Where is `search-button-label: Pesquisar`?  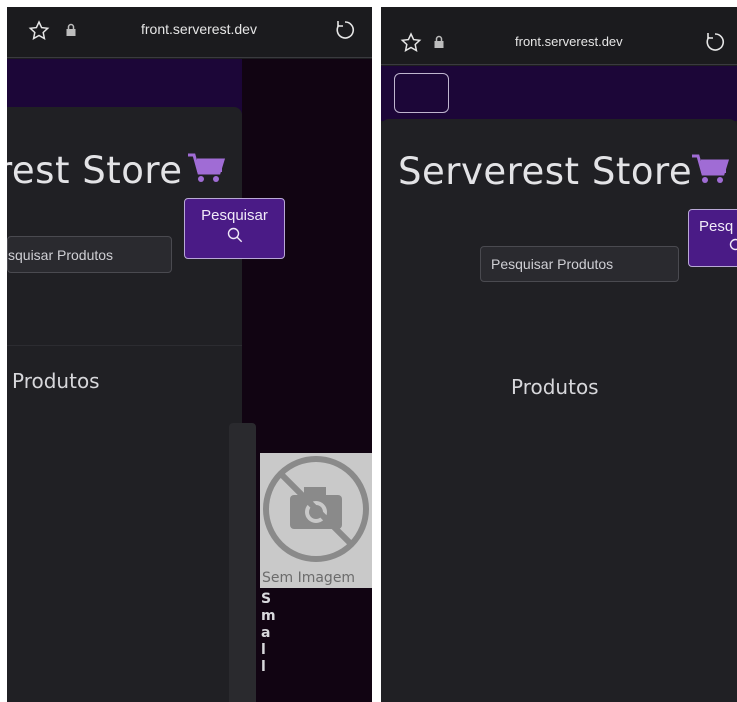 search-button-label: Pesquisar is located at coordinates (234, 215).